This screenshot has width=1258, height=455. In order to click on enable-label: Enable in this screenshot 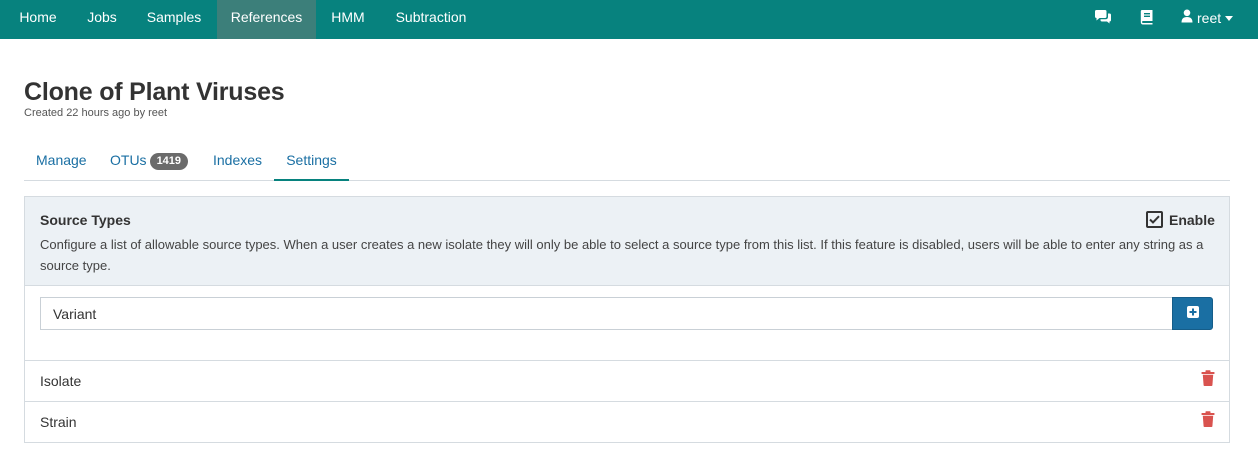, I will do `click(1192, 219)`.